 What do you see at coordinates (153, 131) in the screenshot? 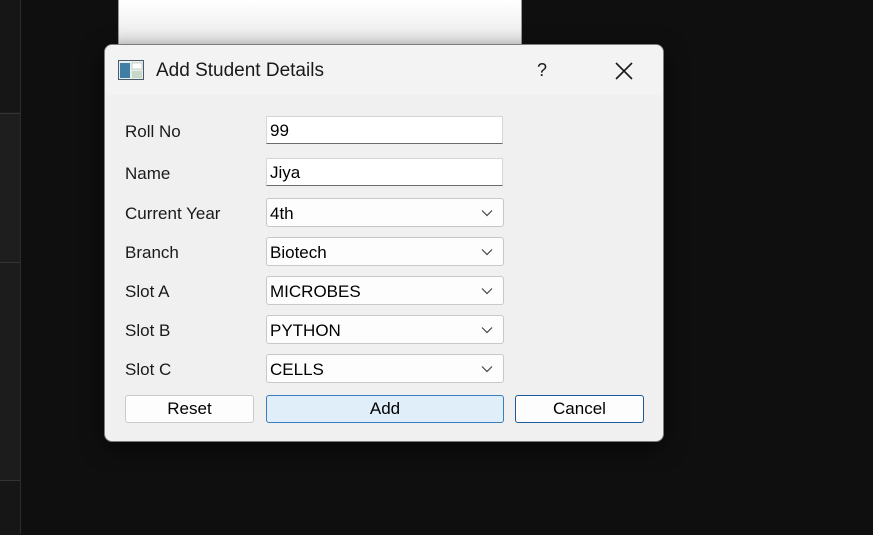
I see `roll-no-label: Roll No` at bounding box center [153, 131].